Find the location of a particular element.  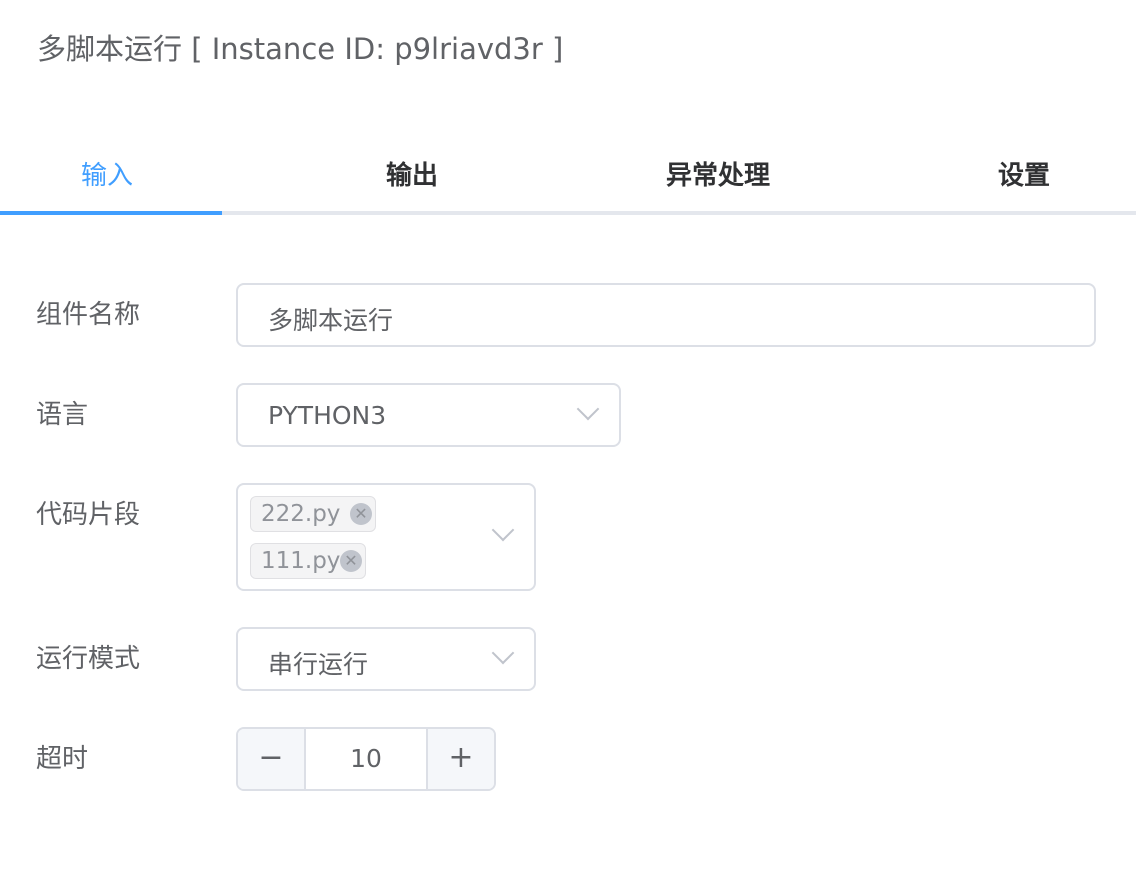

snippet-tag: 222.py ✕ is located at coordinates (313, 514).